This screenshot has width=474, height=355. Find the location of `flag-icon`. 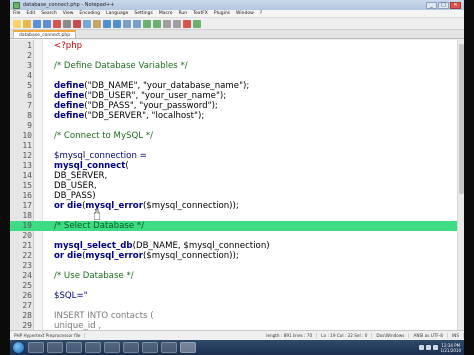

flag-icon is located at coordinates (436, 347).